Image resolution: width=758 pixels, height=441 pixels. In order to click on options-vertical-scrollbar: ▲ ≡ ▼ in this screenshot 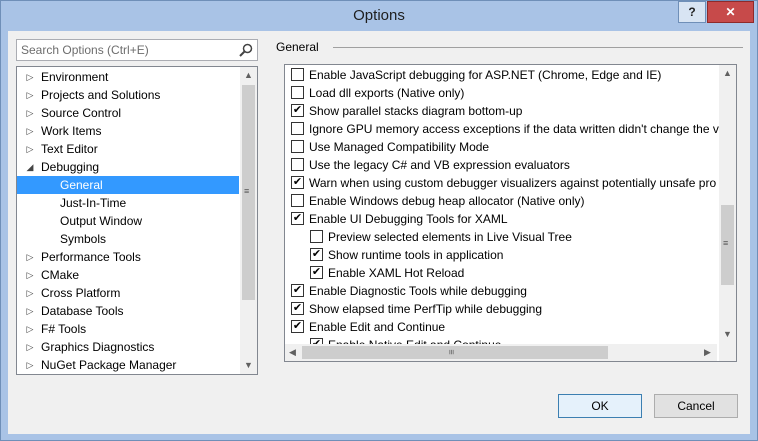, I will do `click(727, 204)`.